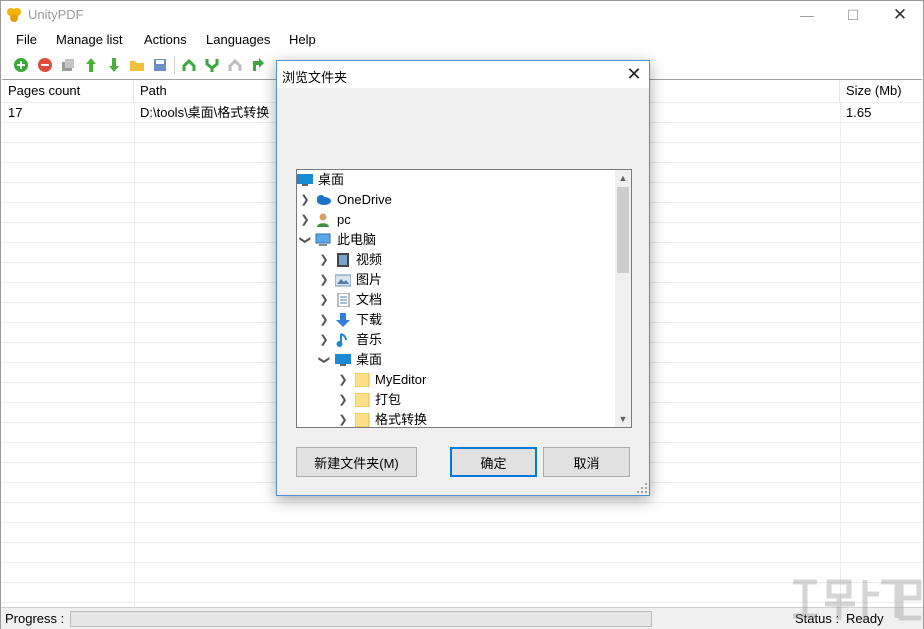  Describe the element at coordinates (258, 65) in the screenshot. I see `run-icon` at that location.